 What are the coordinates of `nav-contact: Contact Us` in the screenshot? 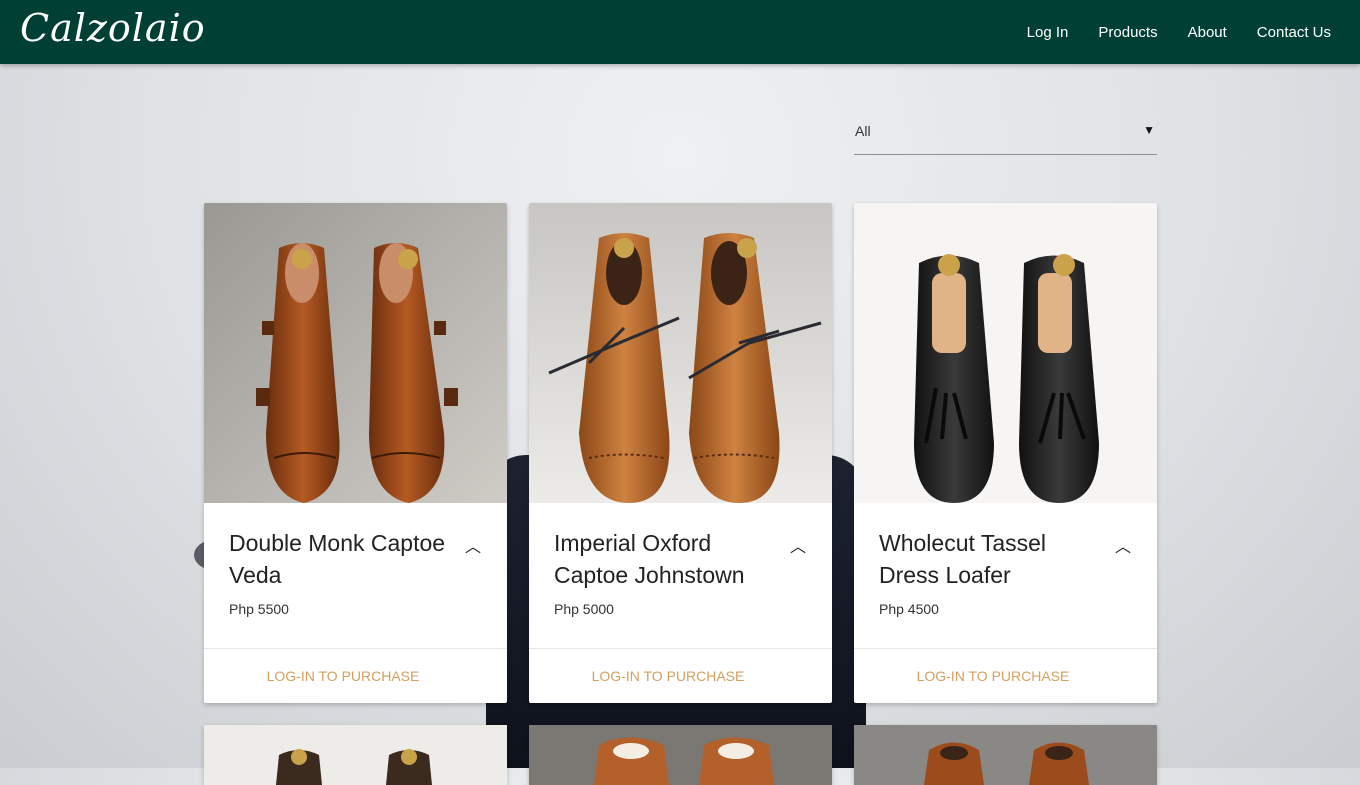 It's located at (1294, 32).